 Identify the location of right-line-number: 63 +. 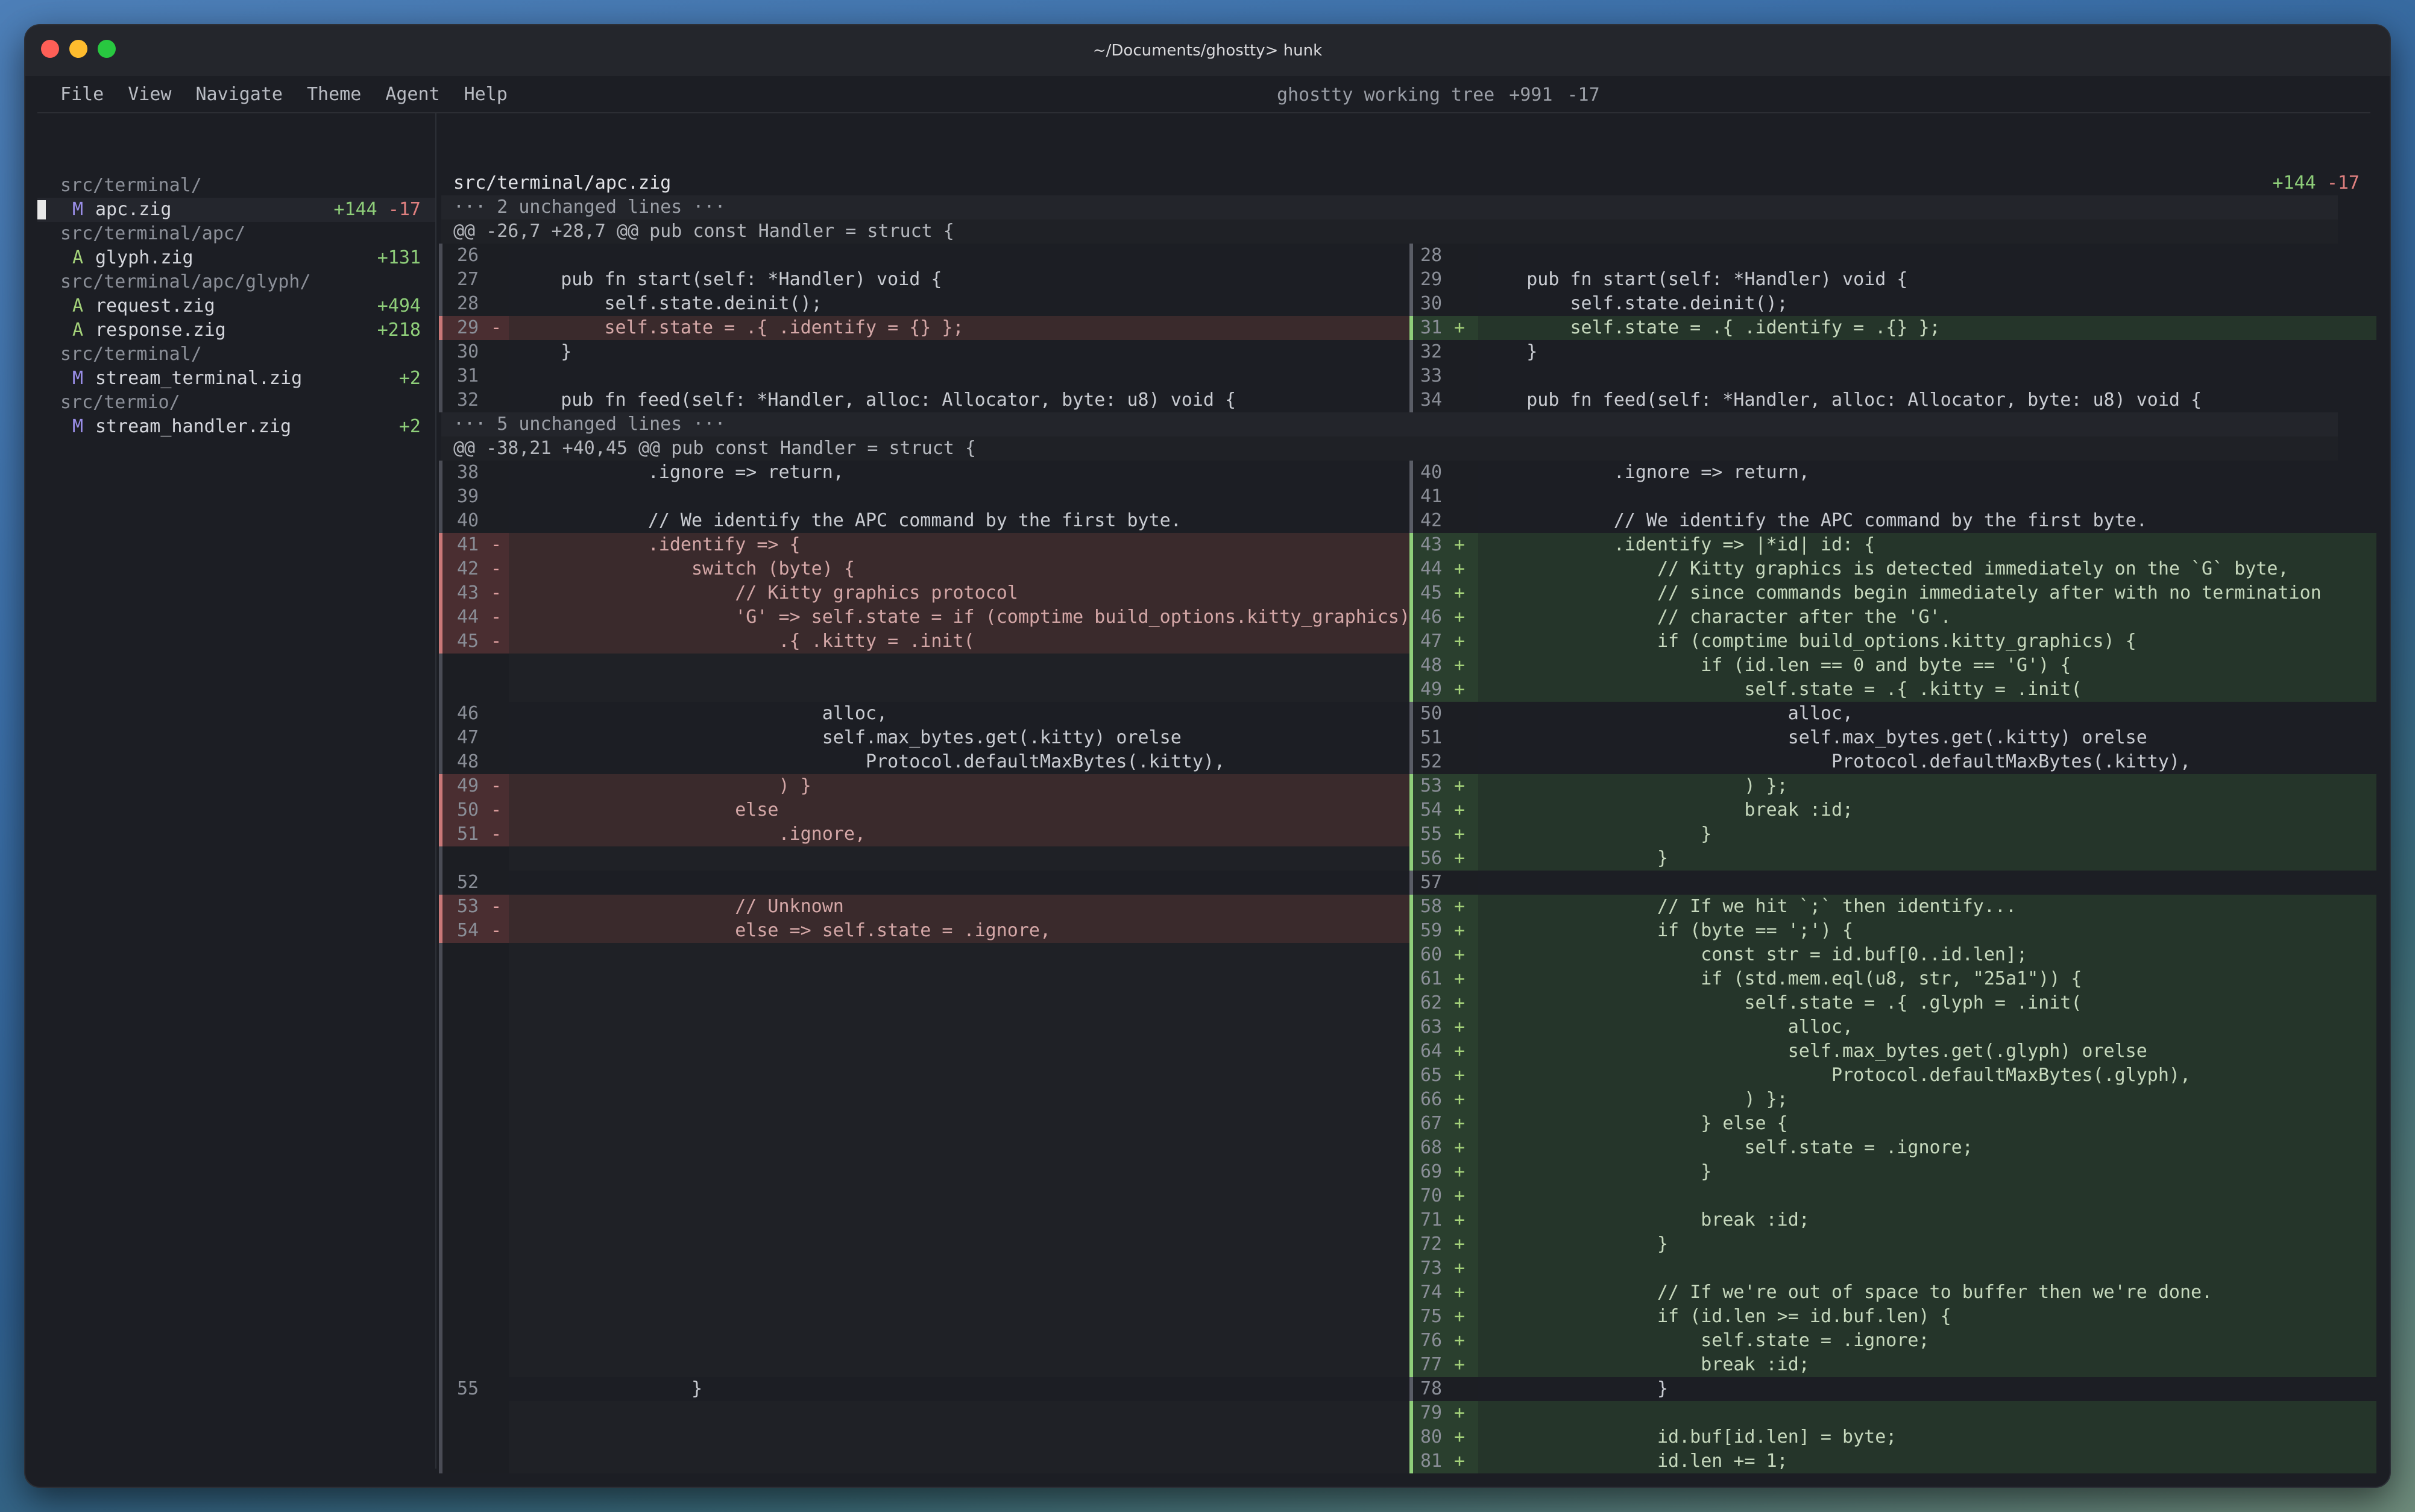
(1445, 1027).